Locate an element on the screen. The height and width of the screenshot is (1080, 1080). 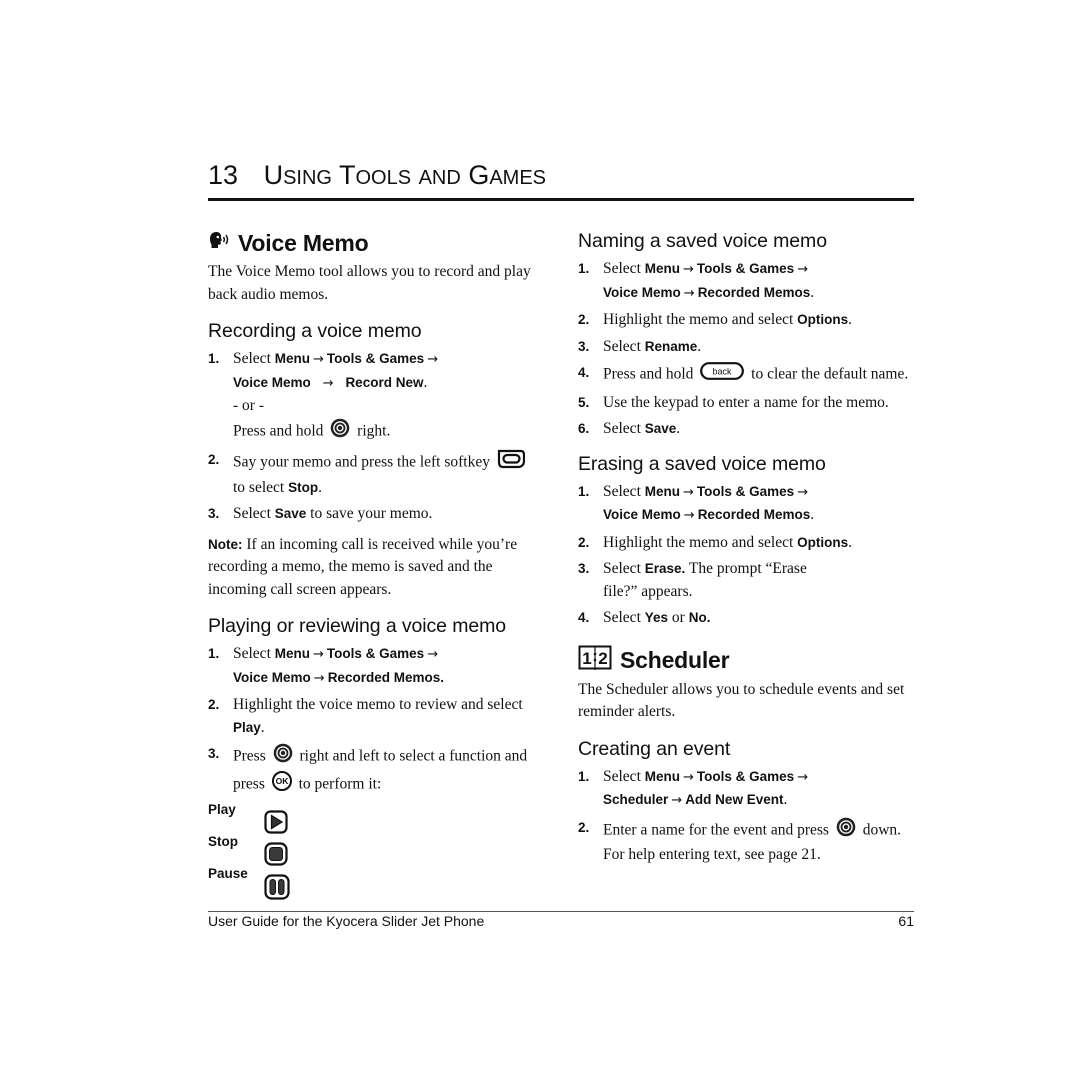
ok-key-icon: OK is located at coordinates (281, 784).